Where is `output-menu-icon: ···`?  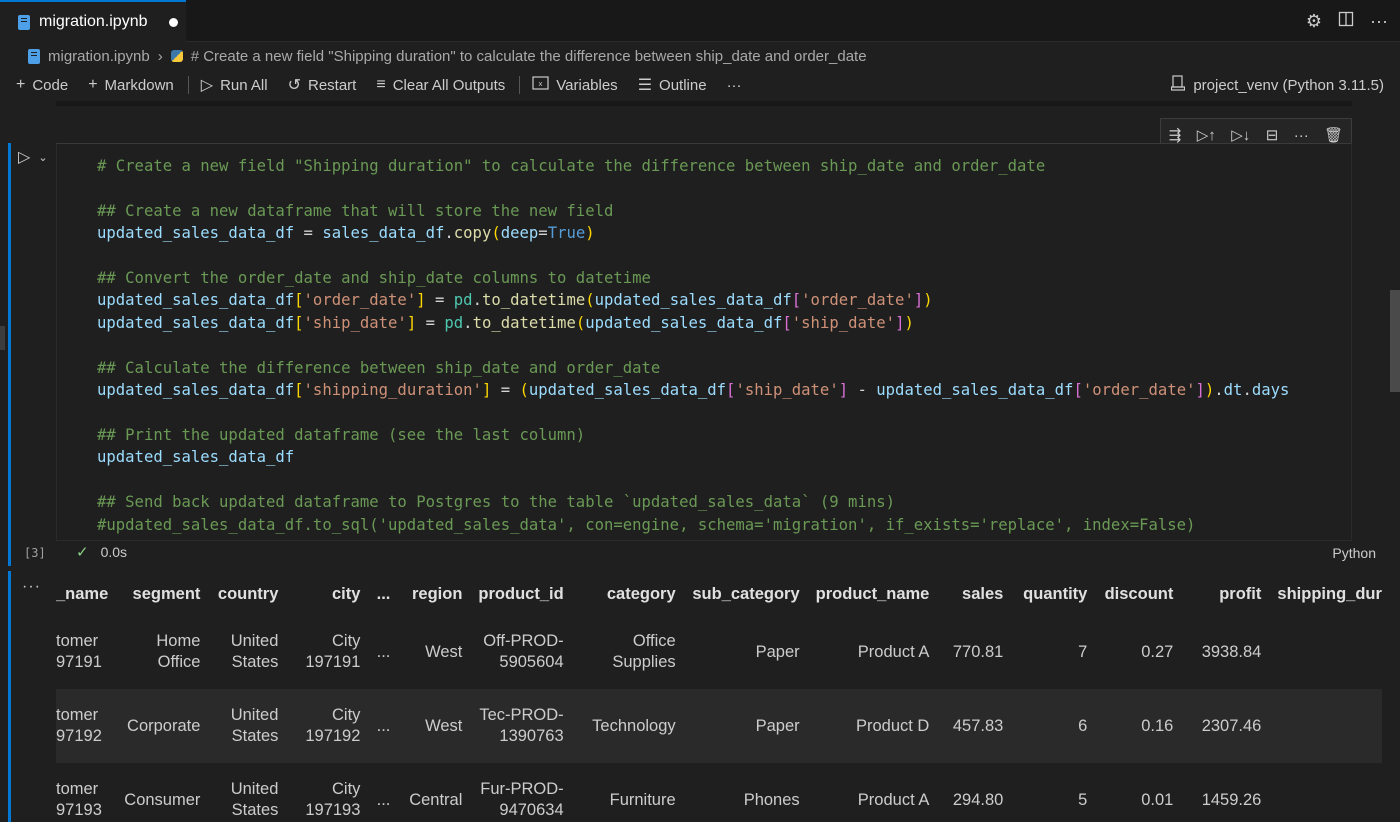 output-menu-icon: ··· is located at coordinates (31, 587).